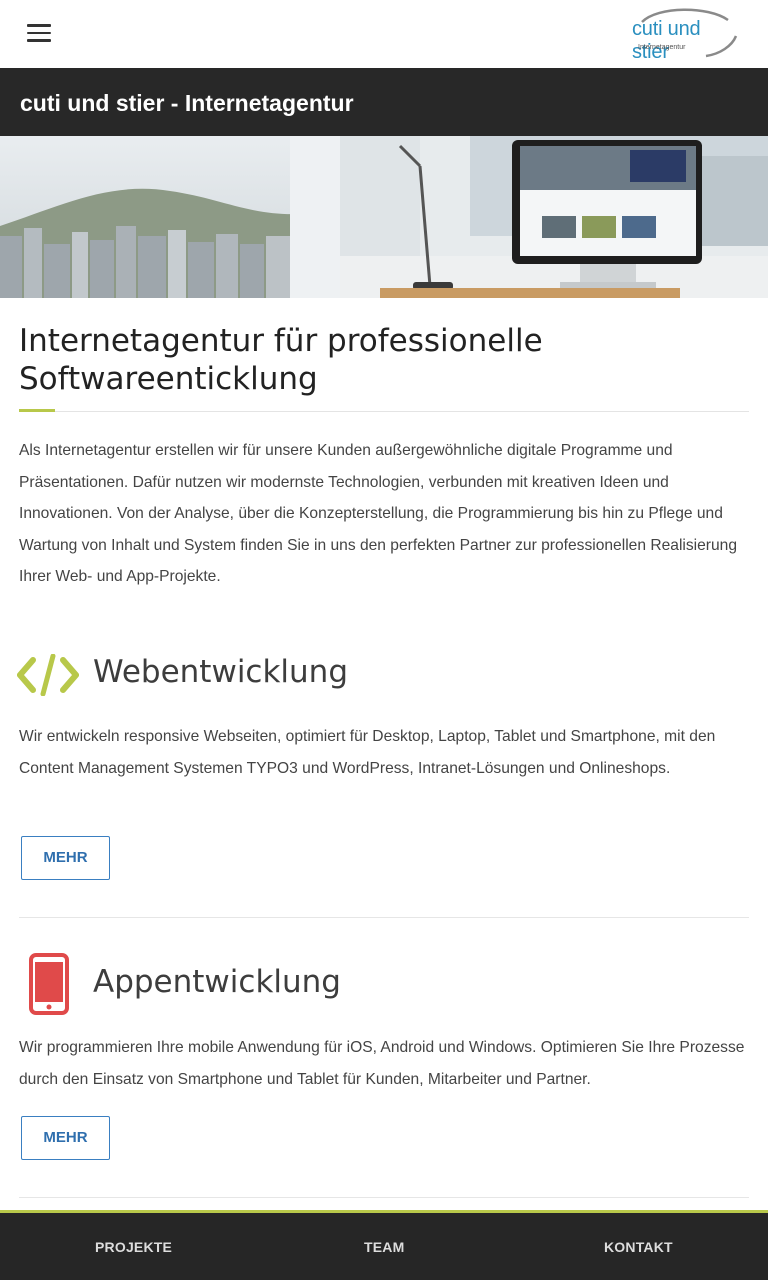 This screenshot has height=1280, width=768. What do you see at coordinates (638, 1247) in the screenshot?
I see `nav-kontakt: KONTAKT` at bounding box center [638, 1247].